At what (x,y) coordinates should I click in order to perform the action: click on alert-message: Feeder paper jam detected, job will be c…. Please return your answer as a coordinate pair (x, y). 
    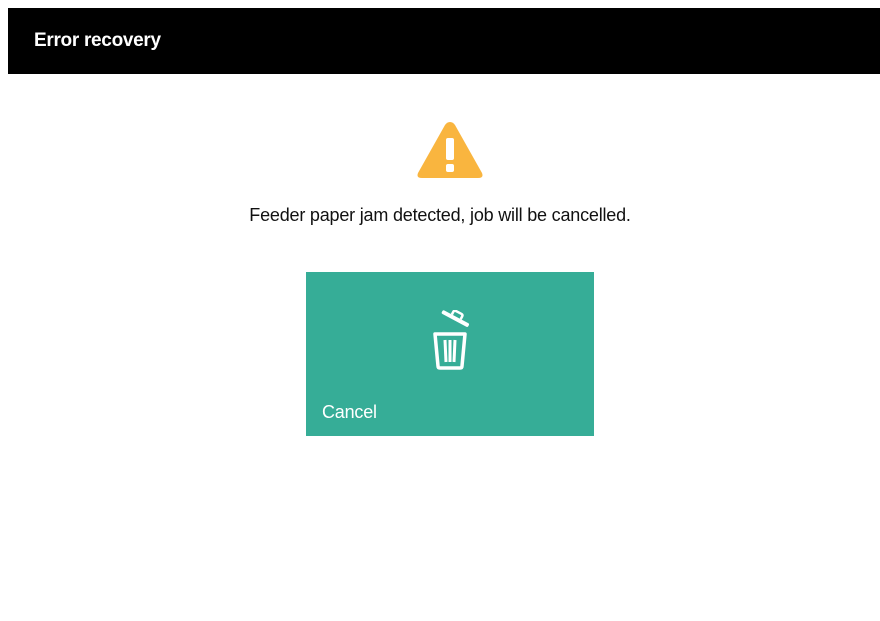
    Looking at the image, I should click on (440, 215).